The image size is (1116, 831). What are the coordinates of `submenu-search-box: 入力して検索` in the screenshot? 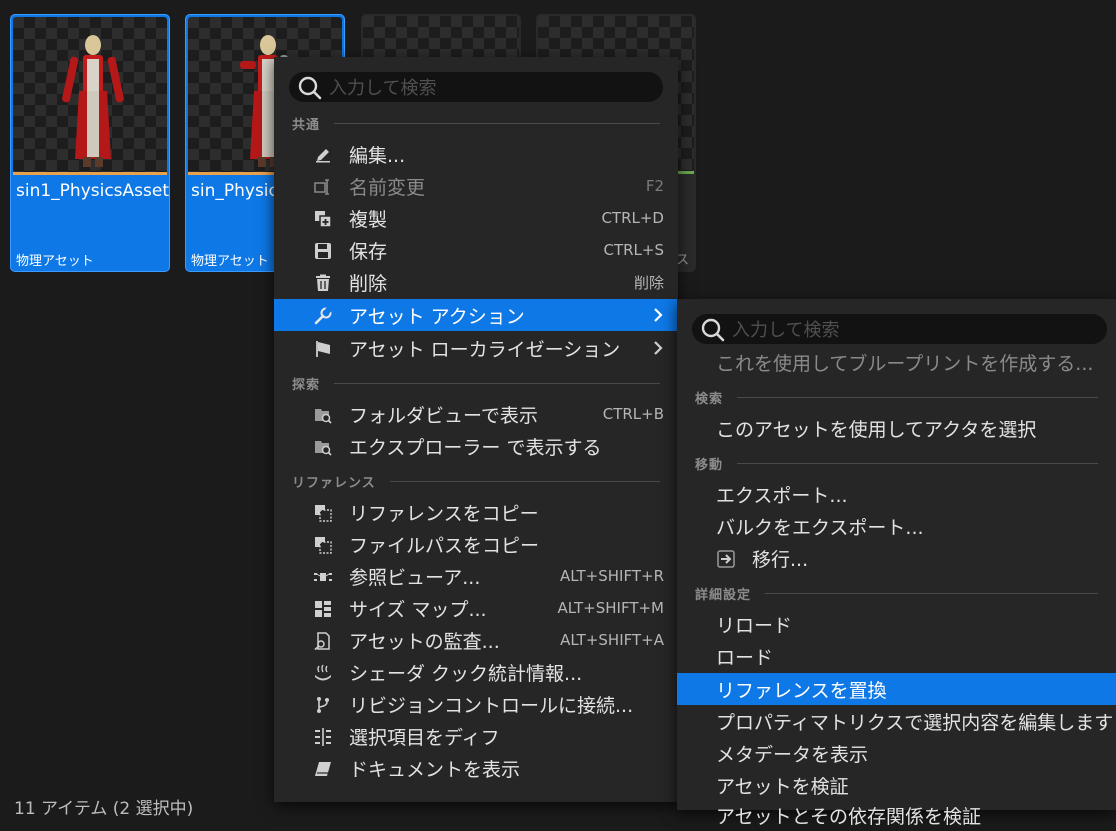 It's located at (899, 329).